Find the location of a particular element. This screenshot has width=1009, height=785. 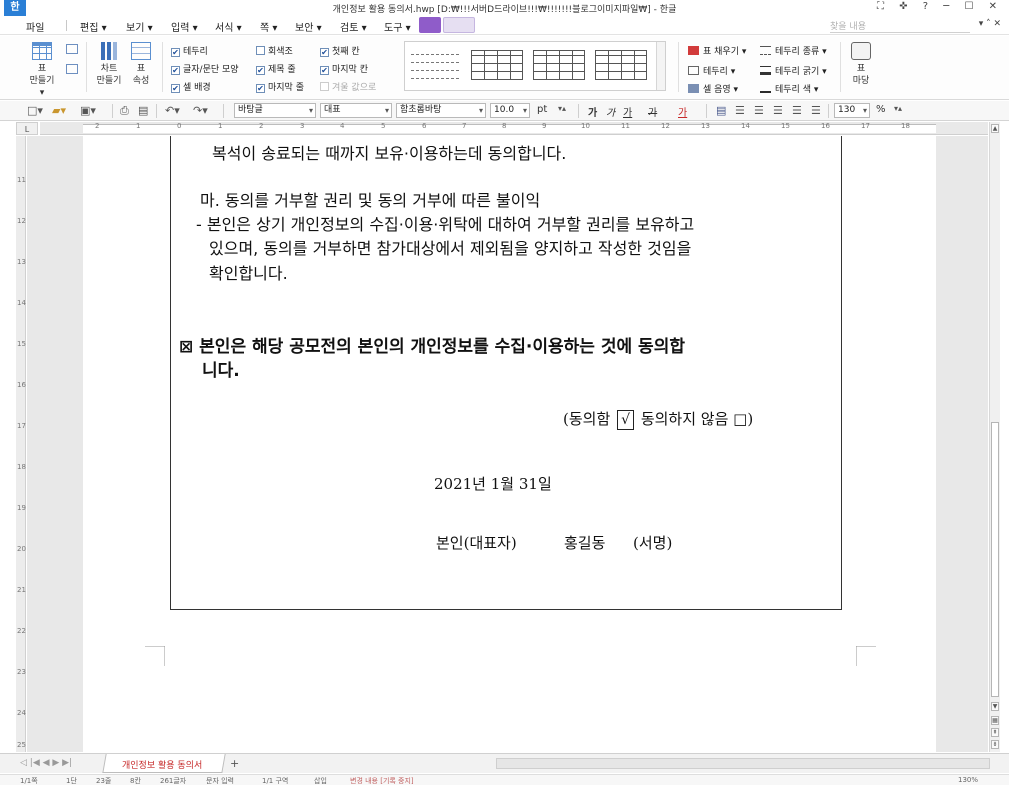

scroll-down-icon: ▼ is located at coordinates (995, 706).